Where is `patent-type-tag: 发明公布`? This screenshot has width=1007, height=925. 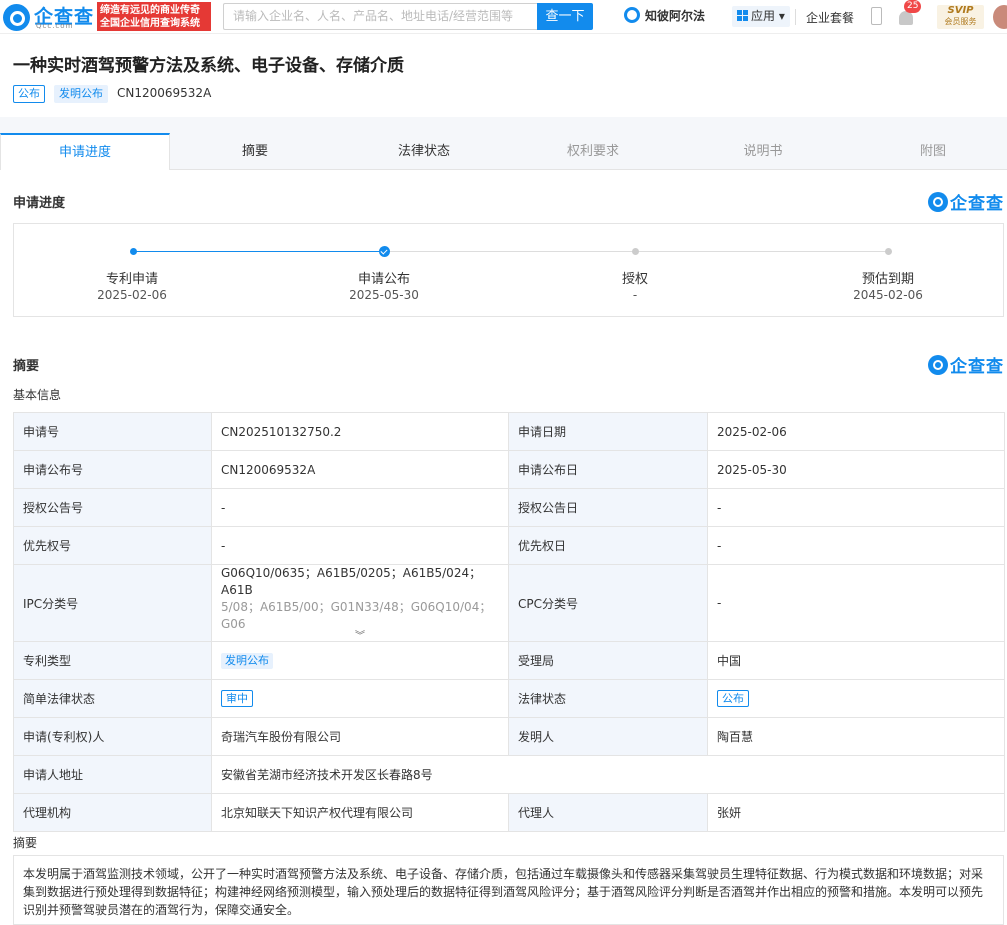 patent-type-tag: 发明公布 is located at coordinates (247, 660).